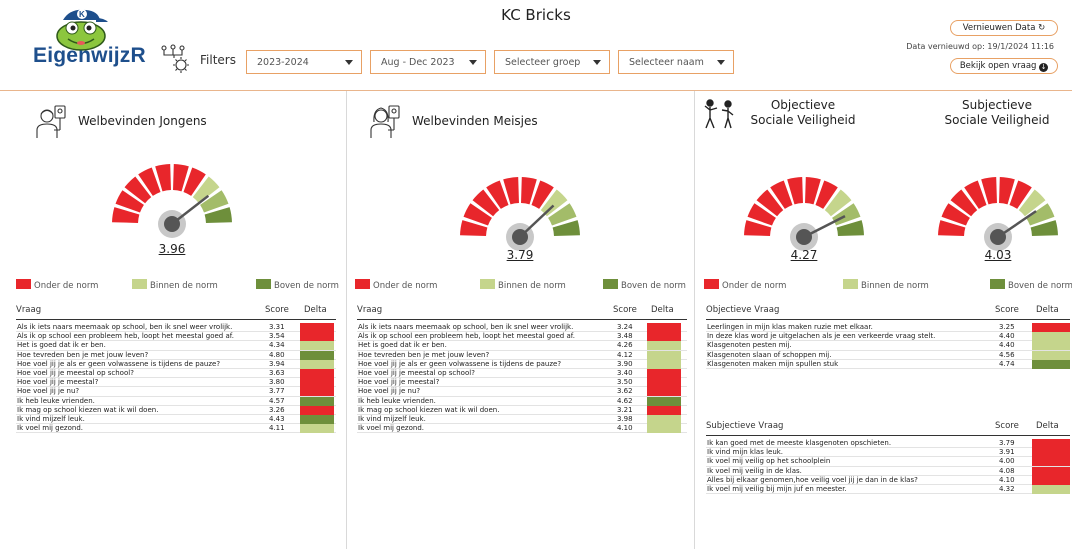 Image resolution: width=1072 pixels, height=549 pixels. What do you see at coordinates (405, 286) in the screenshot?
I see `legend-under-label: Onder de norm` at bounding box center [405, 286].